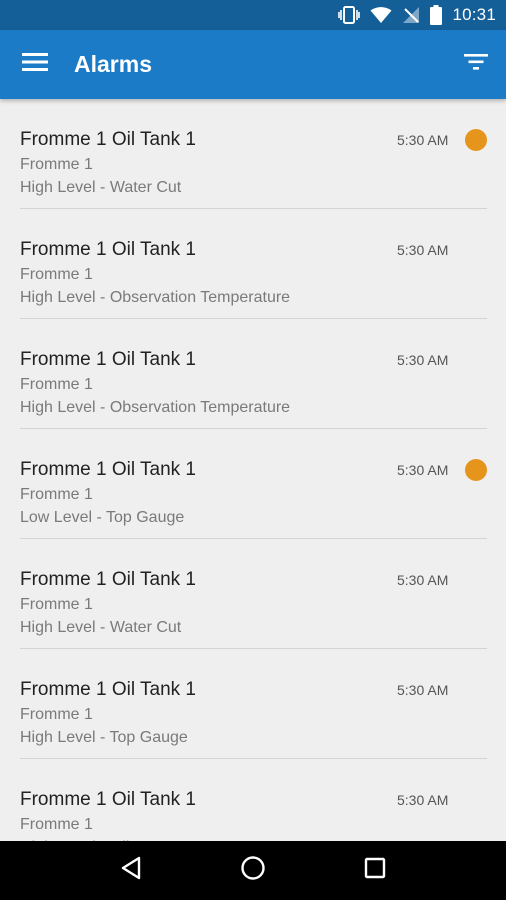 This screenshot has height=900, width=506. I want to click on home-icon, so click(253, 870).